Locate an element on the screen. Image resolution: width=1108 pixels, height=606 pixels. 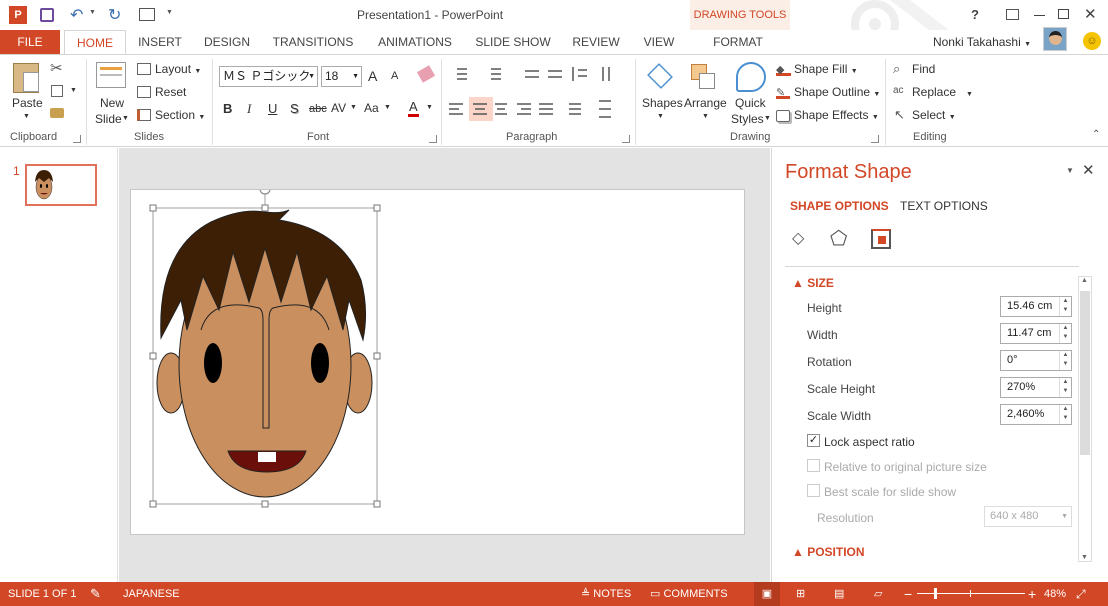
tab-home: HOME is located at coordinates (95, 42).